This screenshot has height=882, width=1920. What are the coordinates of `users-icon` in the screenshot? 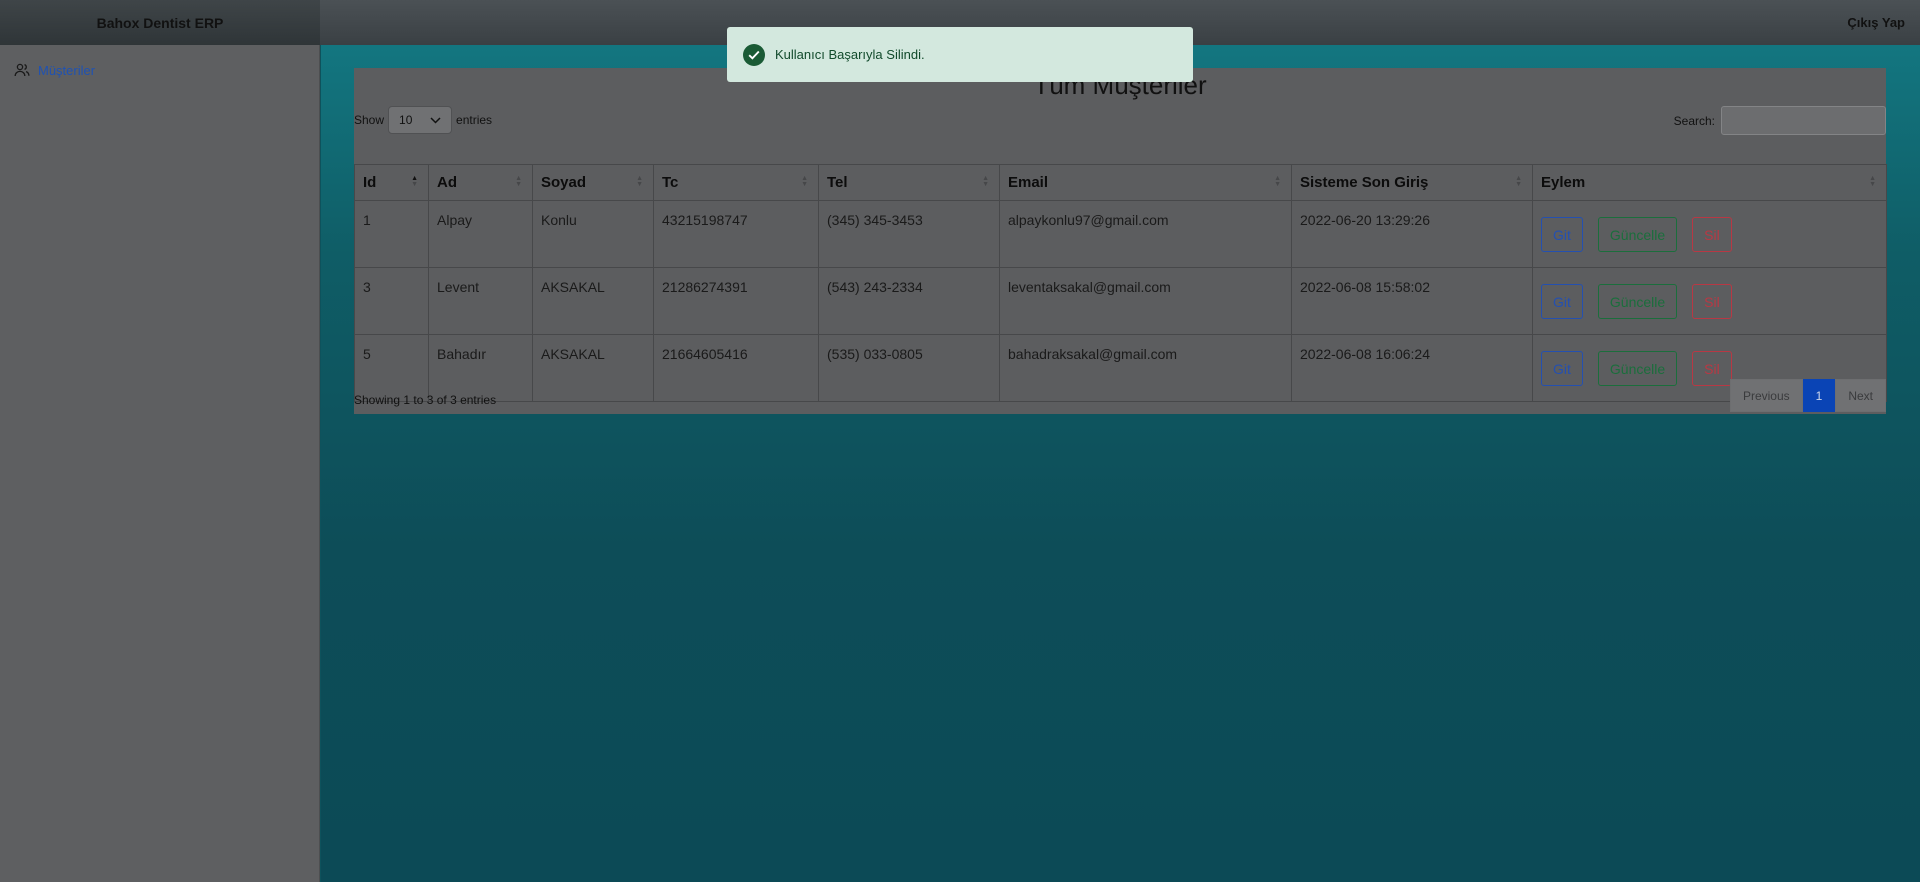 It's located at (22, 70).